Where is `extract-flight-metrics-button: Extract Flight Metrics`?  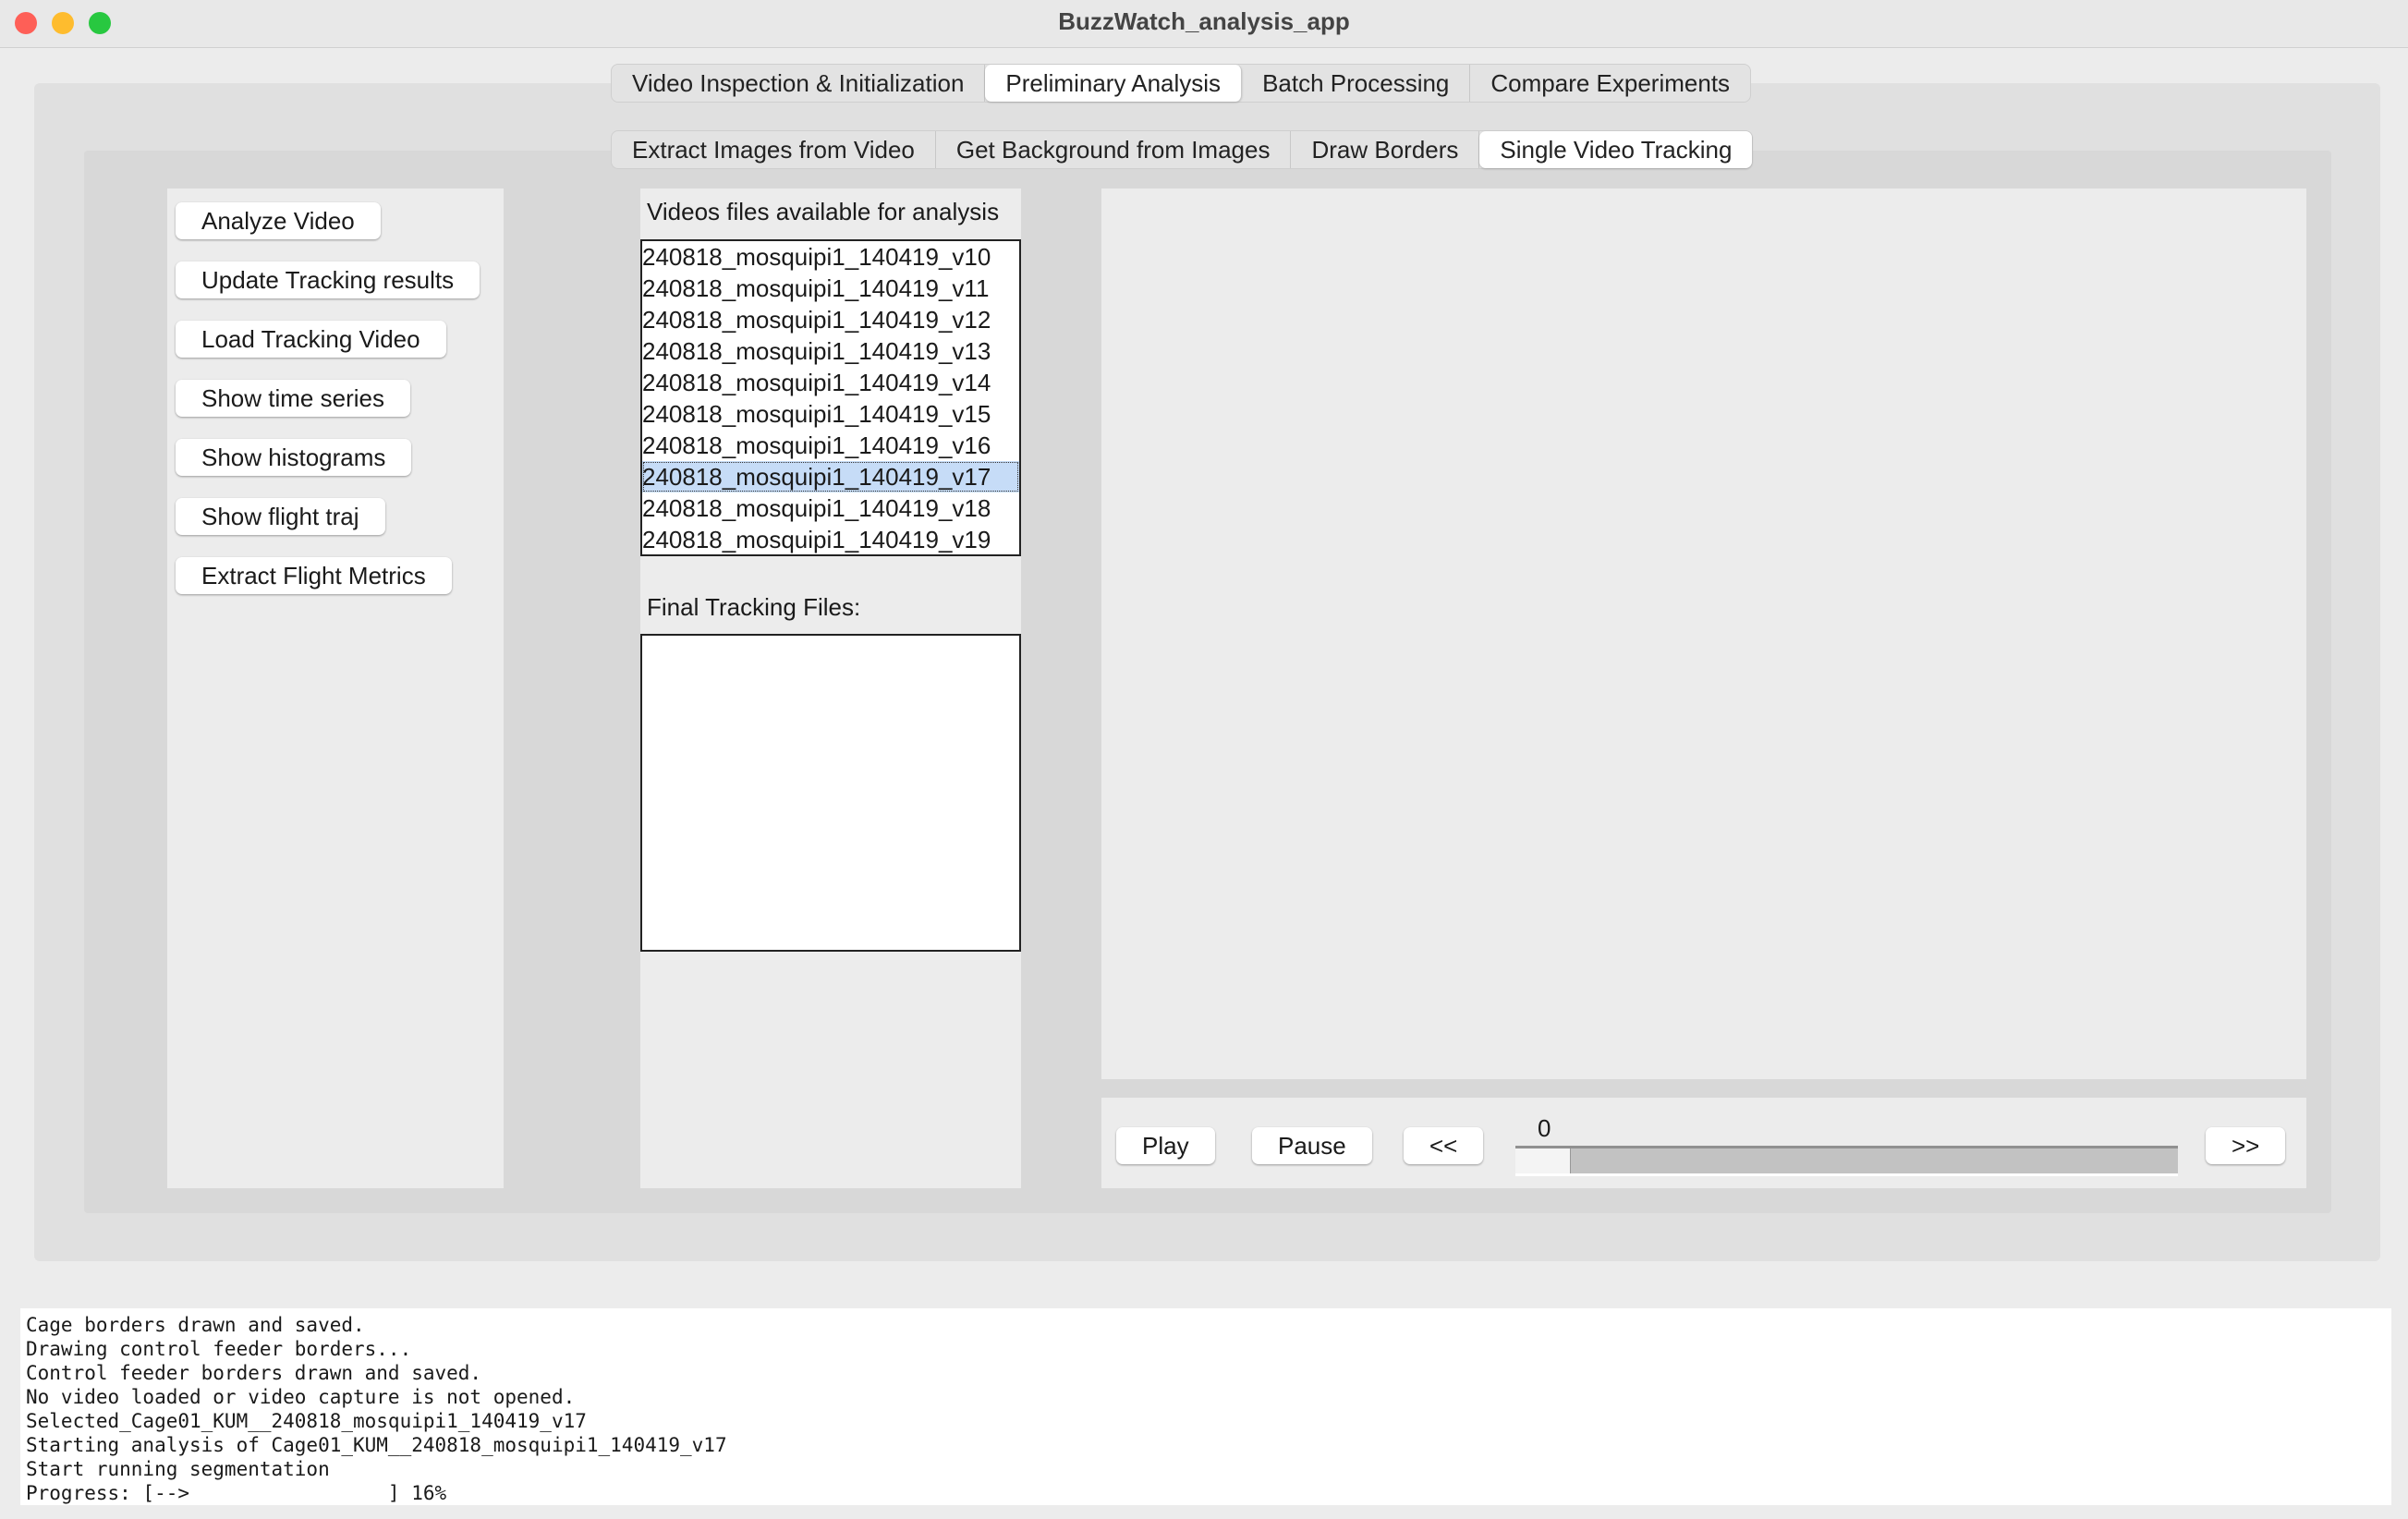 extract-flight-metrics-button: Extract Flight Metrics is located at coordinates (314, 575).